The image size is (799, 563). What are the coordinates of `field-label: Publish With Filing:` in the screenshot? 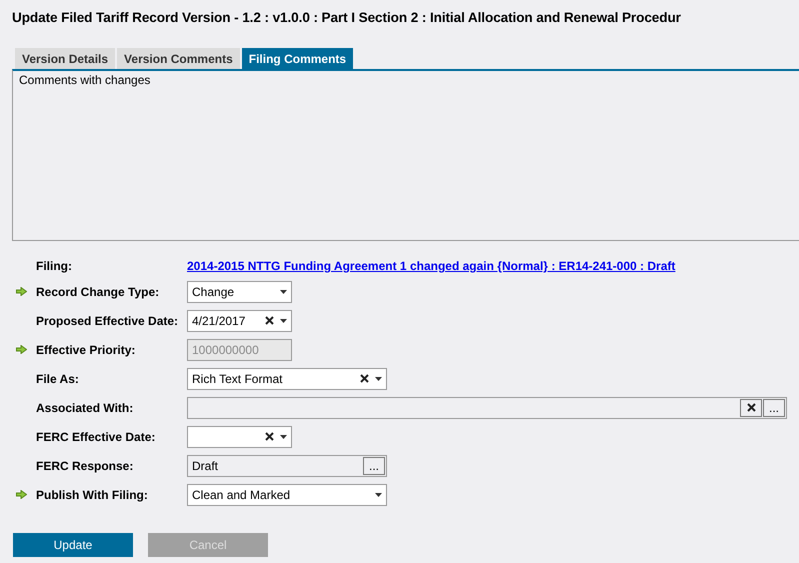 It's located at (92, 495).